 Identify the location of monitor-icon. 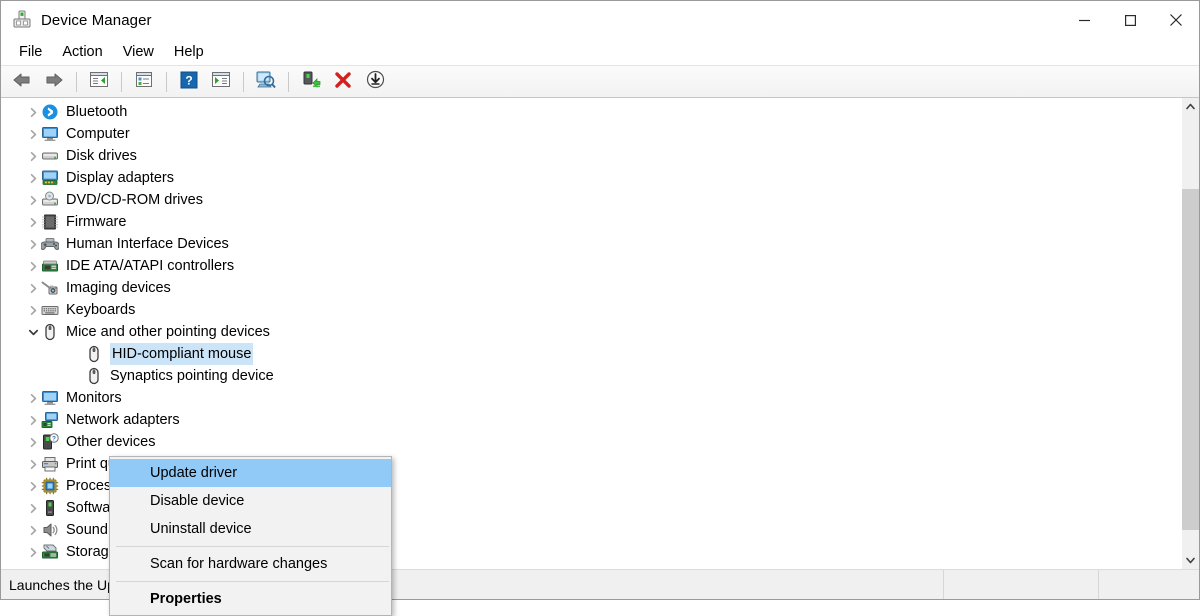
(50, 398).